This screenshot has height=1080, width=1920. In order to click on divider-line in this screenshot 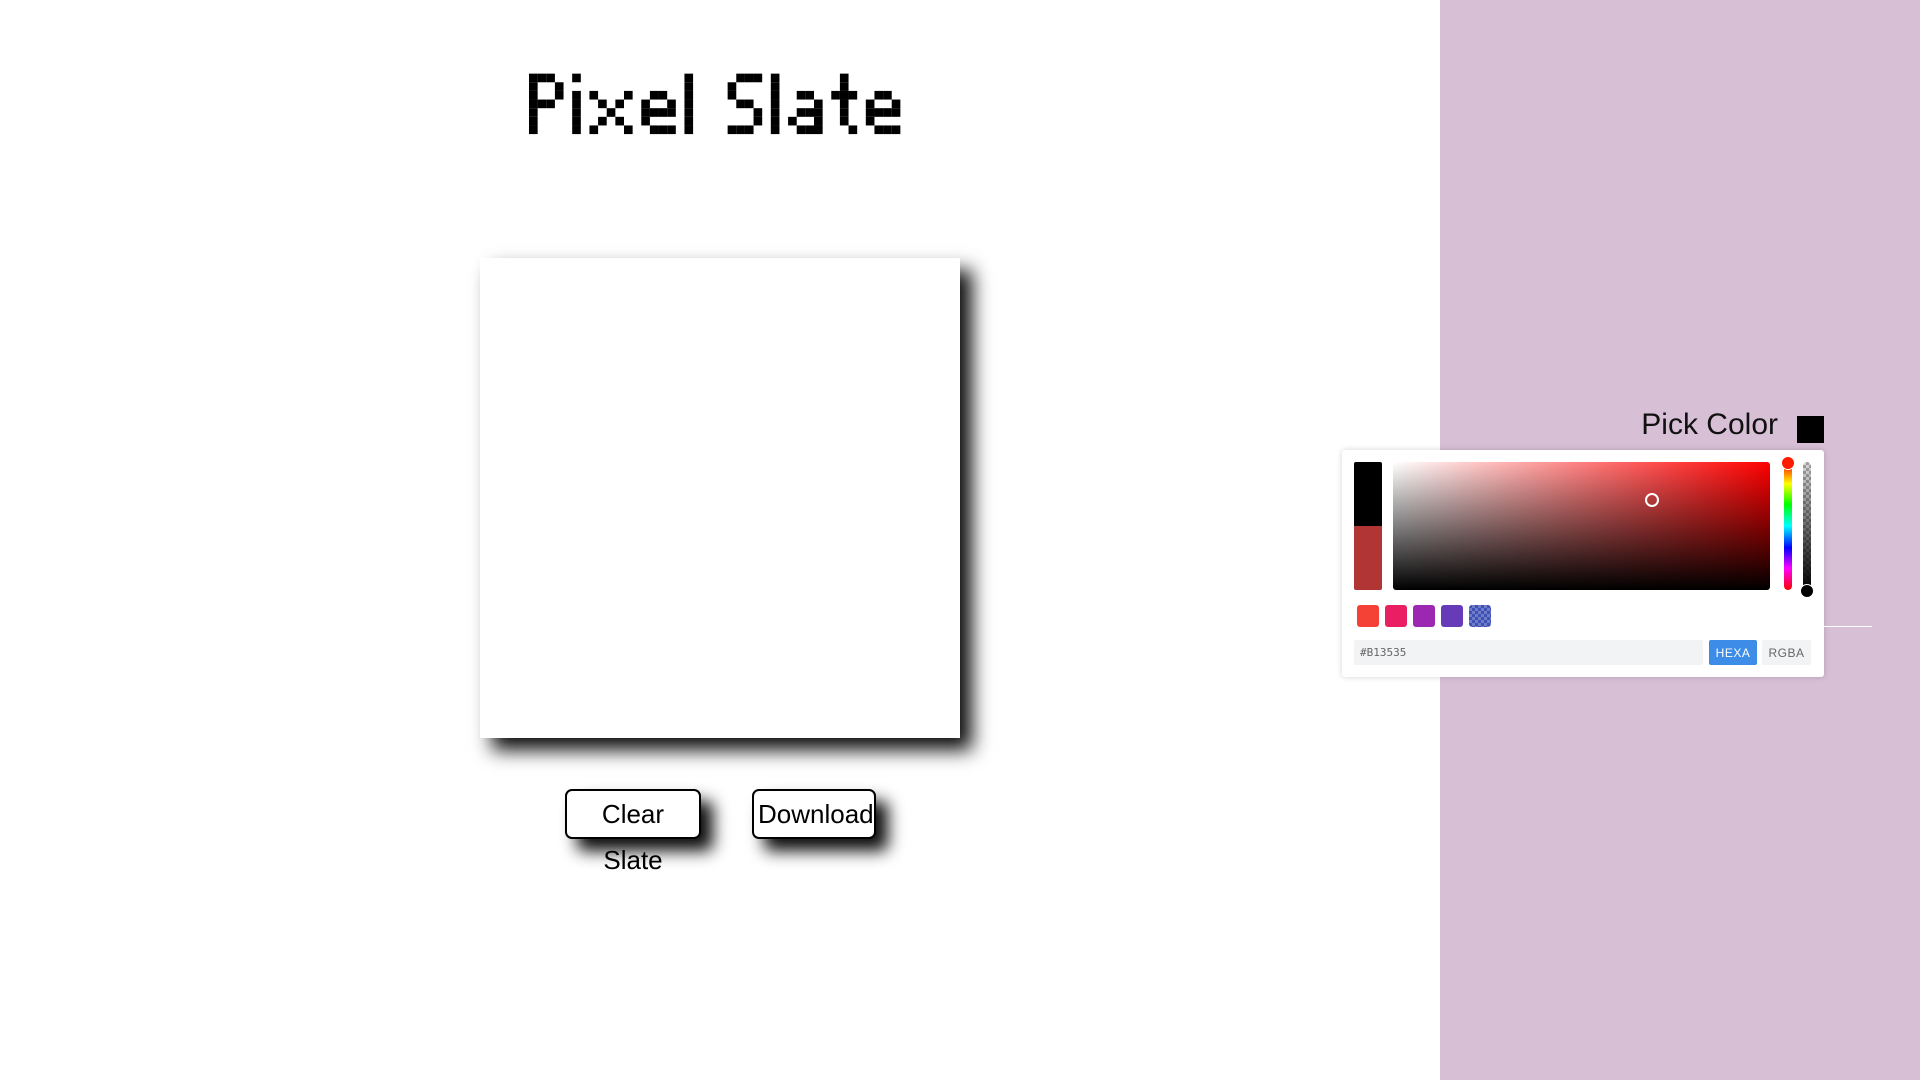, I will do `click(1848, 626)`.